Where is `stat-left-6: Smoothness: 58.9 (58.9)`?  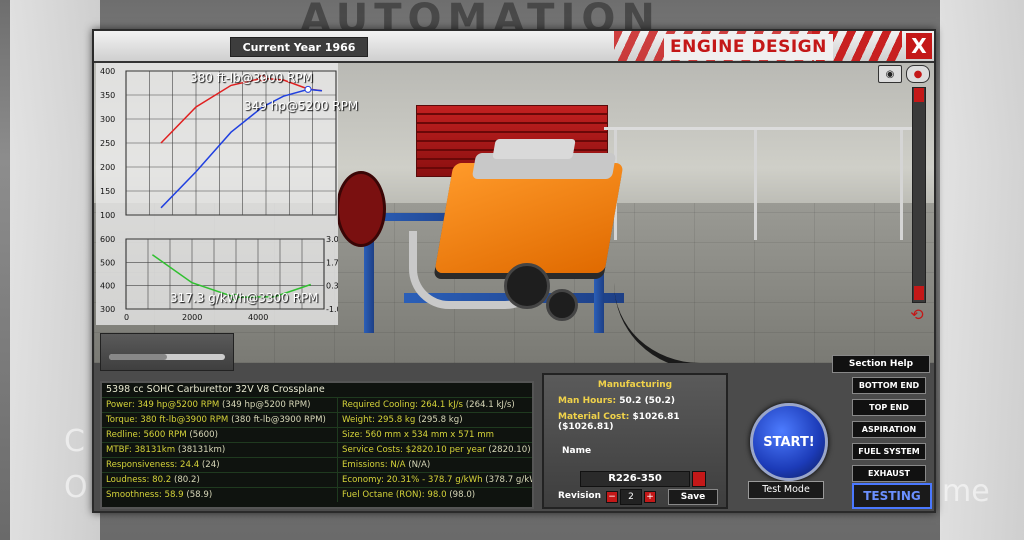
stat-left-6: Smoothness: 58.9 (58.9) is located at coordinates (220, 494).